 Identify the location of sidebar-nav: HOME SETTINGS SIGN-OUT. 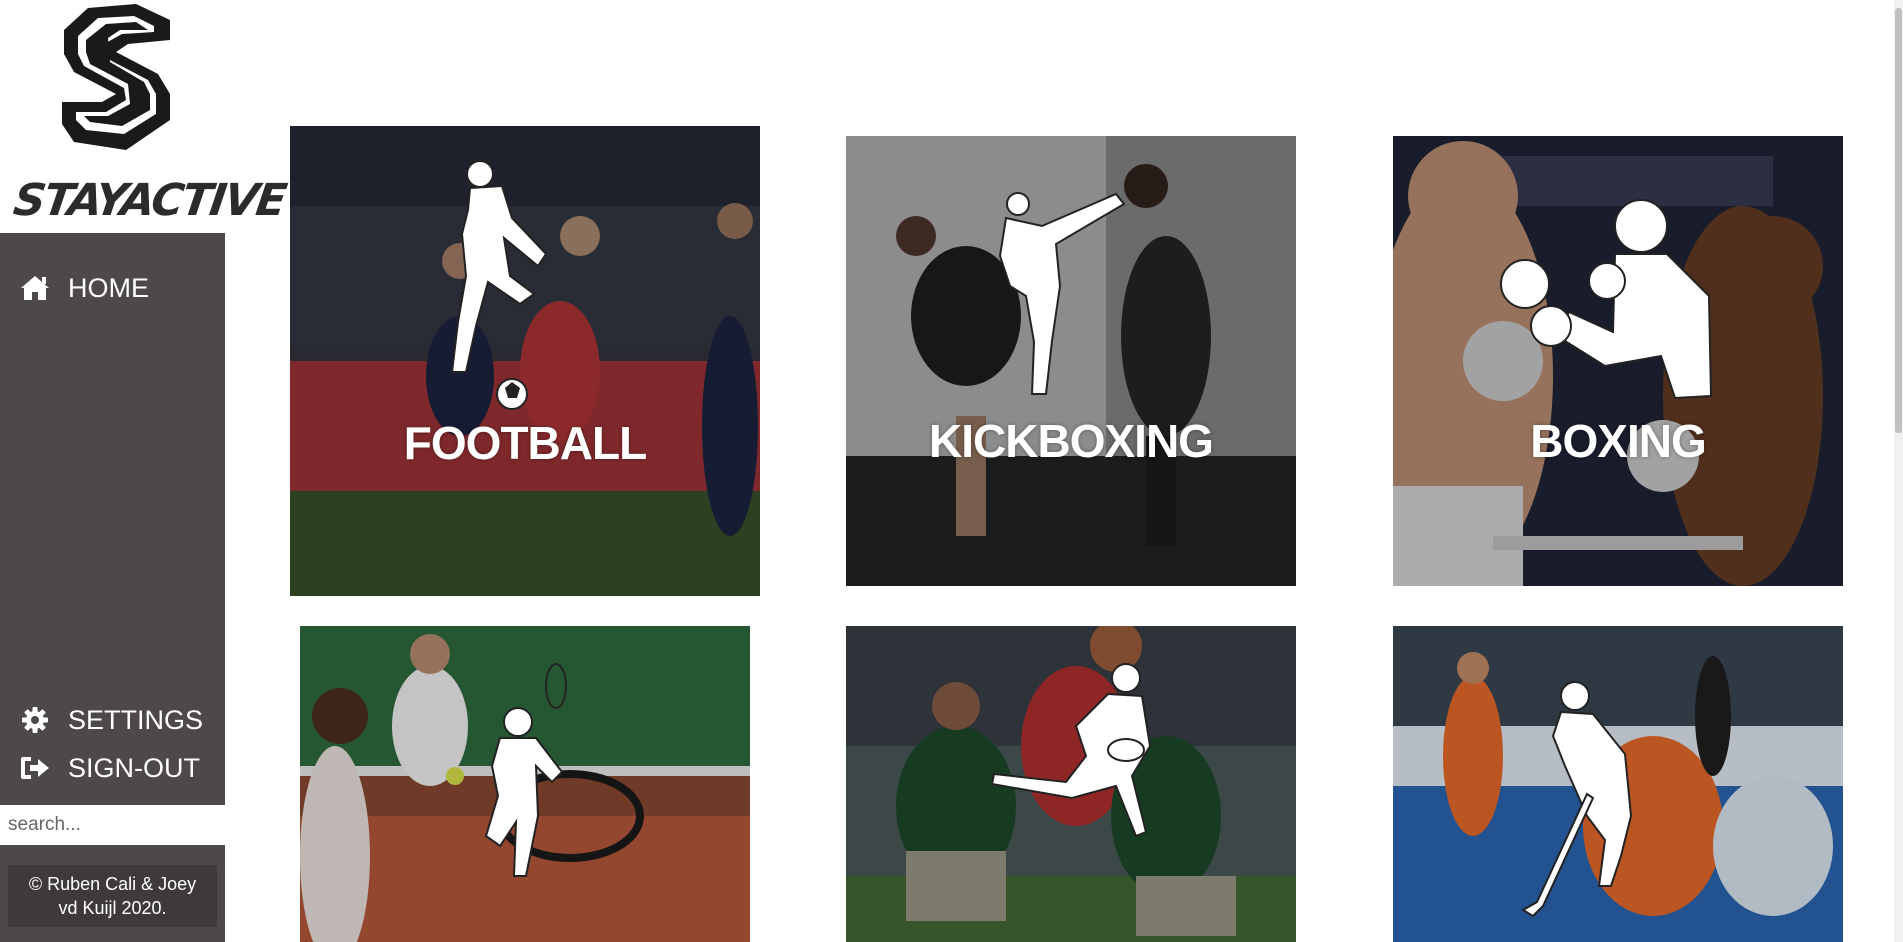
(112, 519).